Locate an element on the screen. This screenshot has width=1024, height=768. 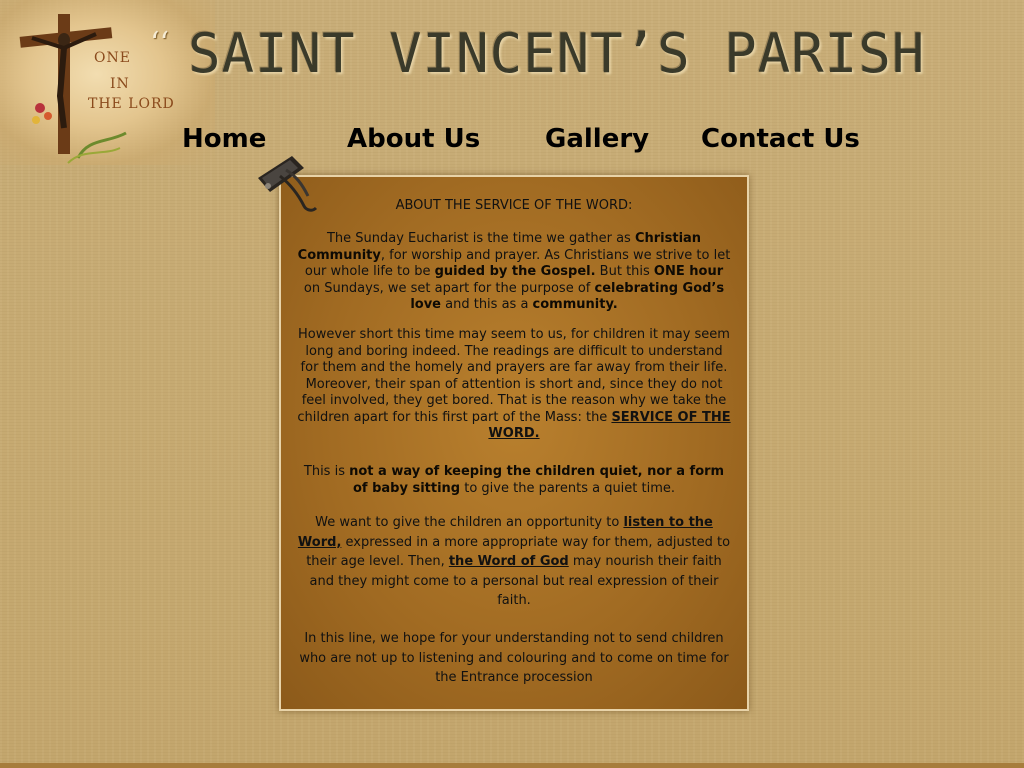
emphasis-community: community. is located at coordinates (575, 304).